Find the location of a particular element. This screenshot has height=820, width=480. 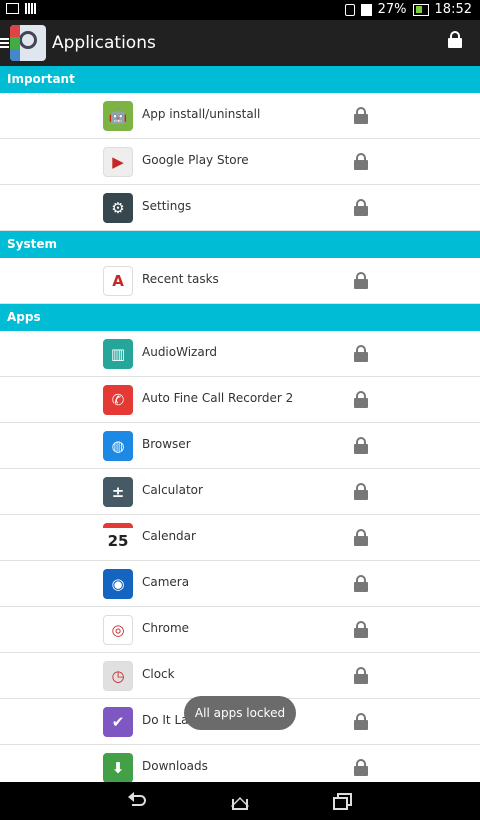

section-header: System is located at coordinates (240, 244).